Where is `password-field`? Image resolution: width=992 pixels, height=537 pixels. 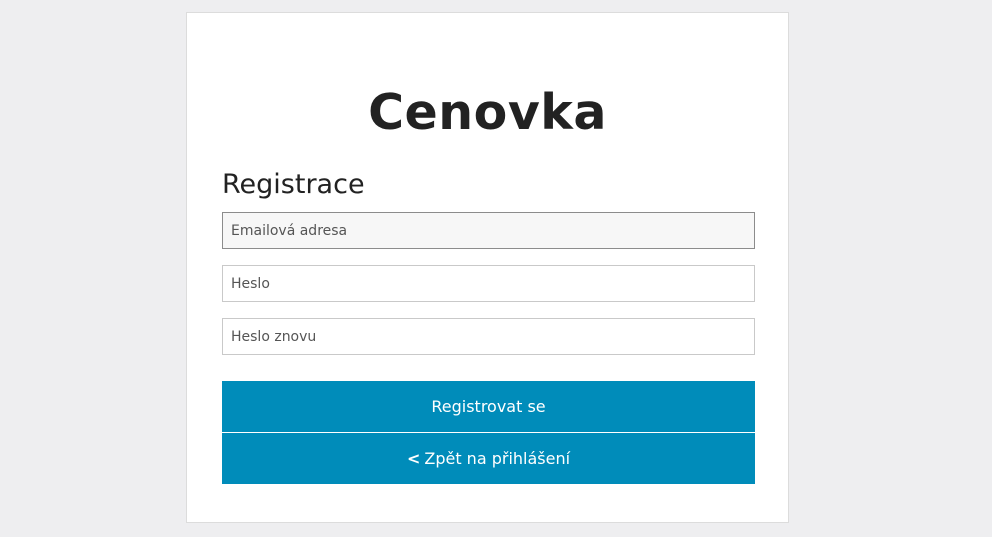
password-field is located at coordinates (488, 283).